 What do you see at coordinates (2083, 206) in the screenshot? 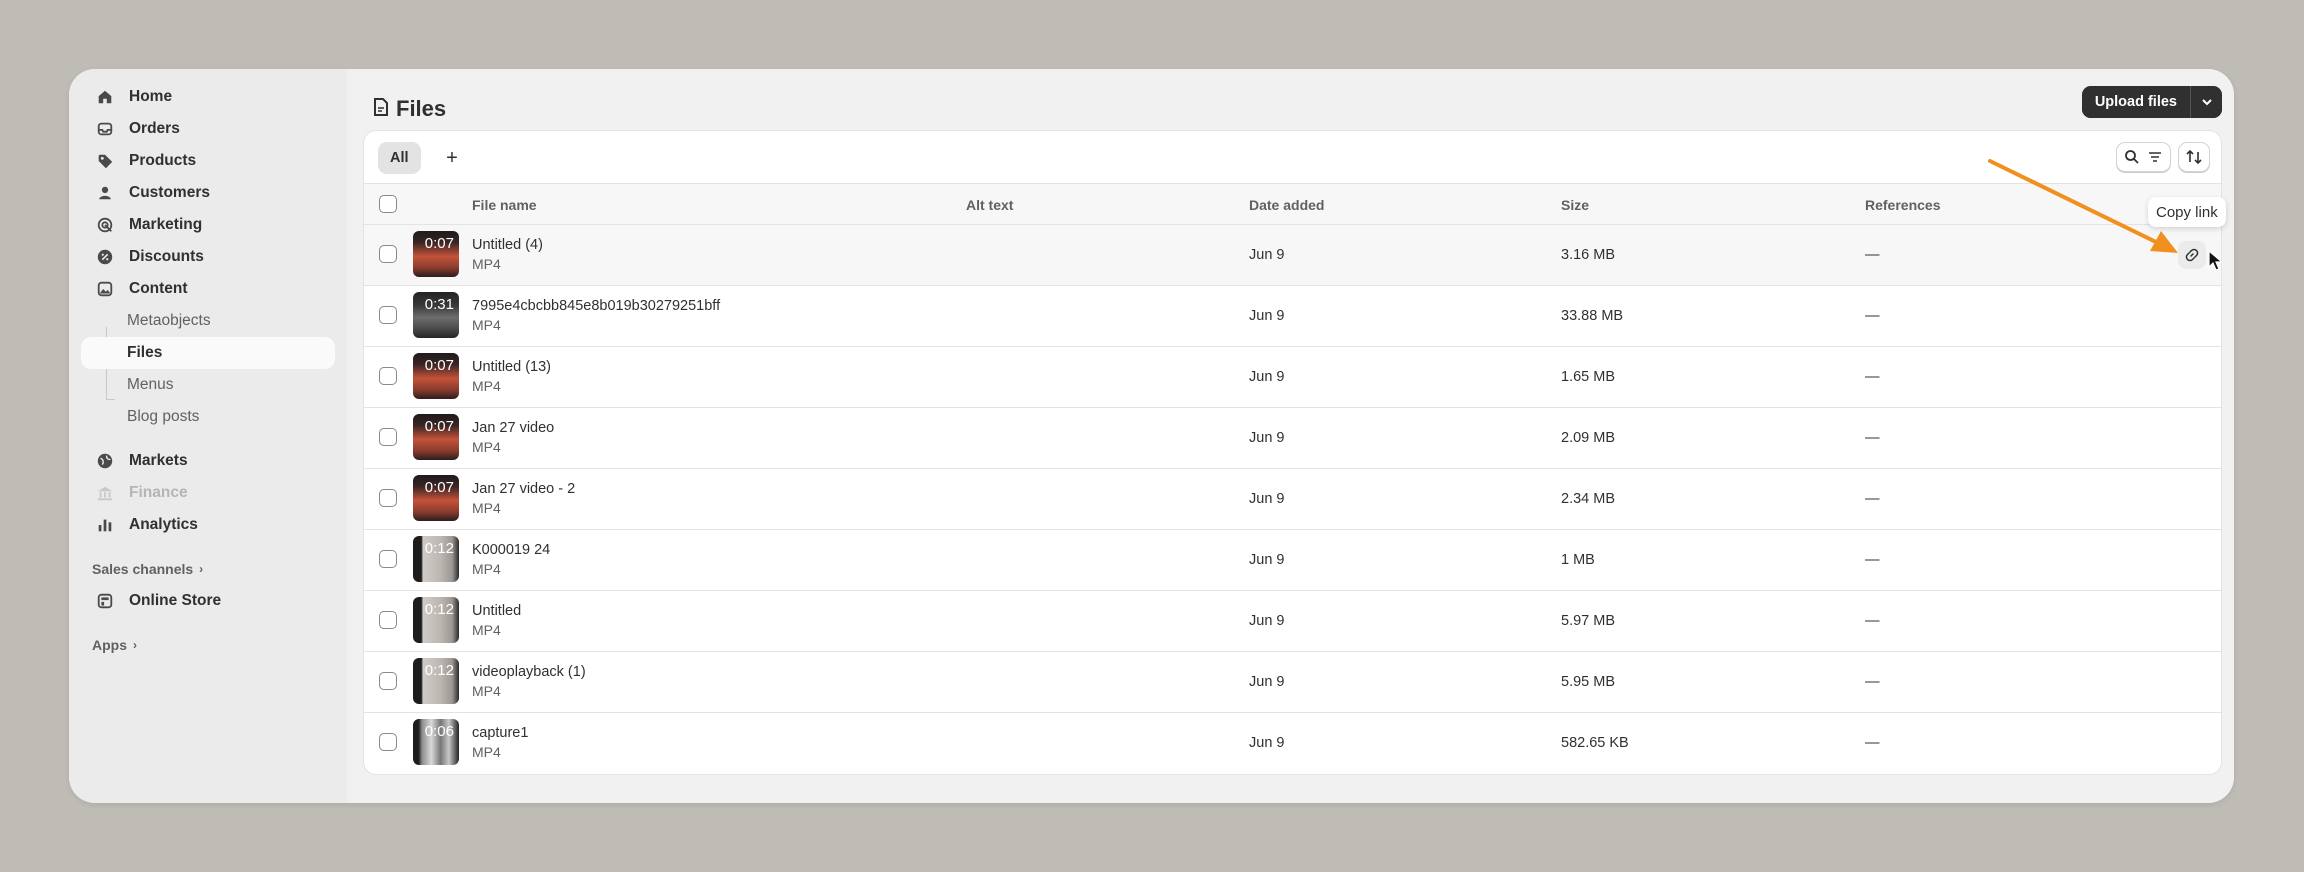
I see `annotation-arrow` at bounding box center [2083, 206].